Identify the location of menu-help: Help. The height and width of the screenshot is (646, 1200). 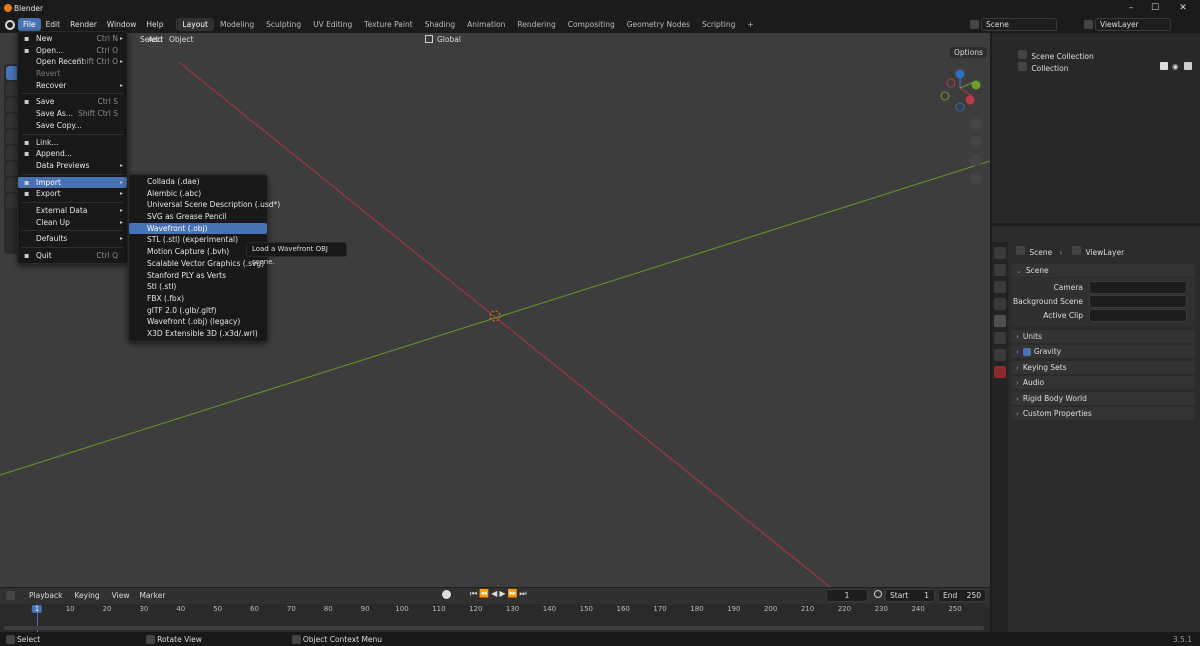
(154, 24).